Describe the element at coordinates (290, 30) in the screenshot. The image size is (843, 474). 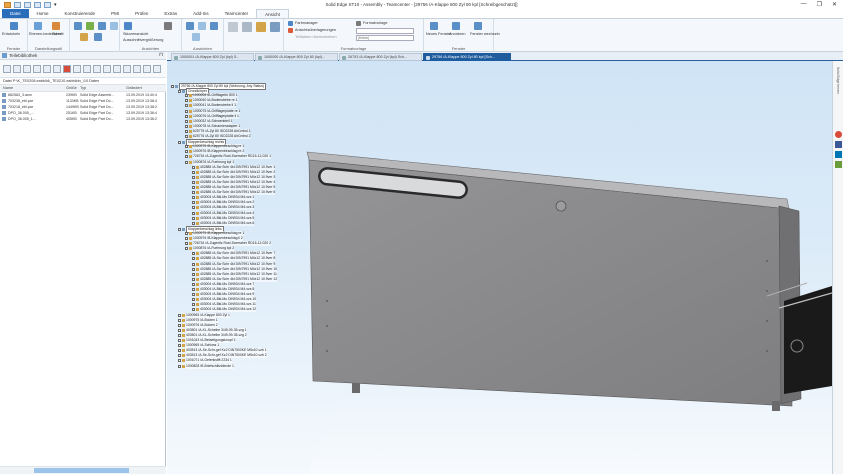
I see `view-overlays-icon` at that location.